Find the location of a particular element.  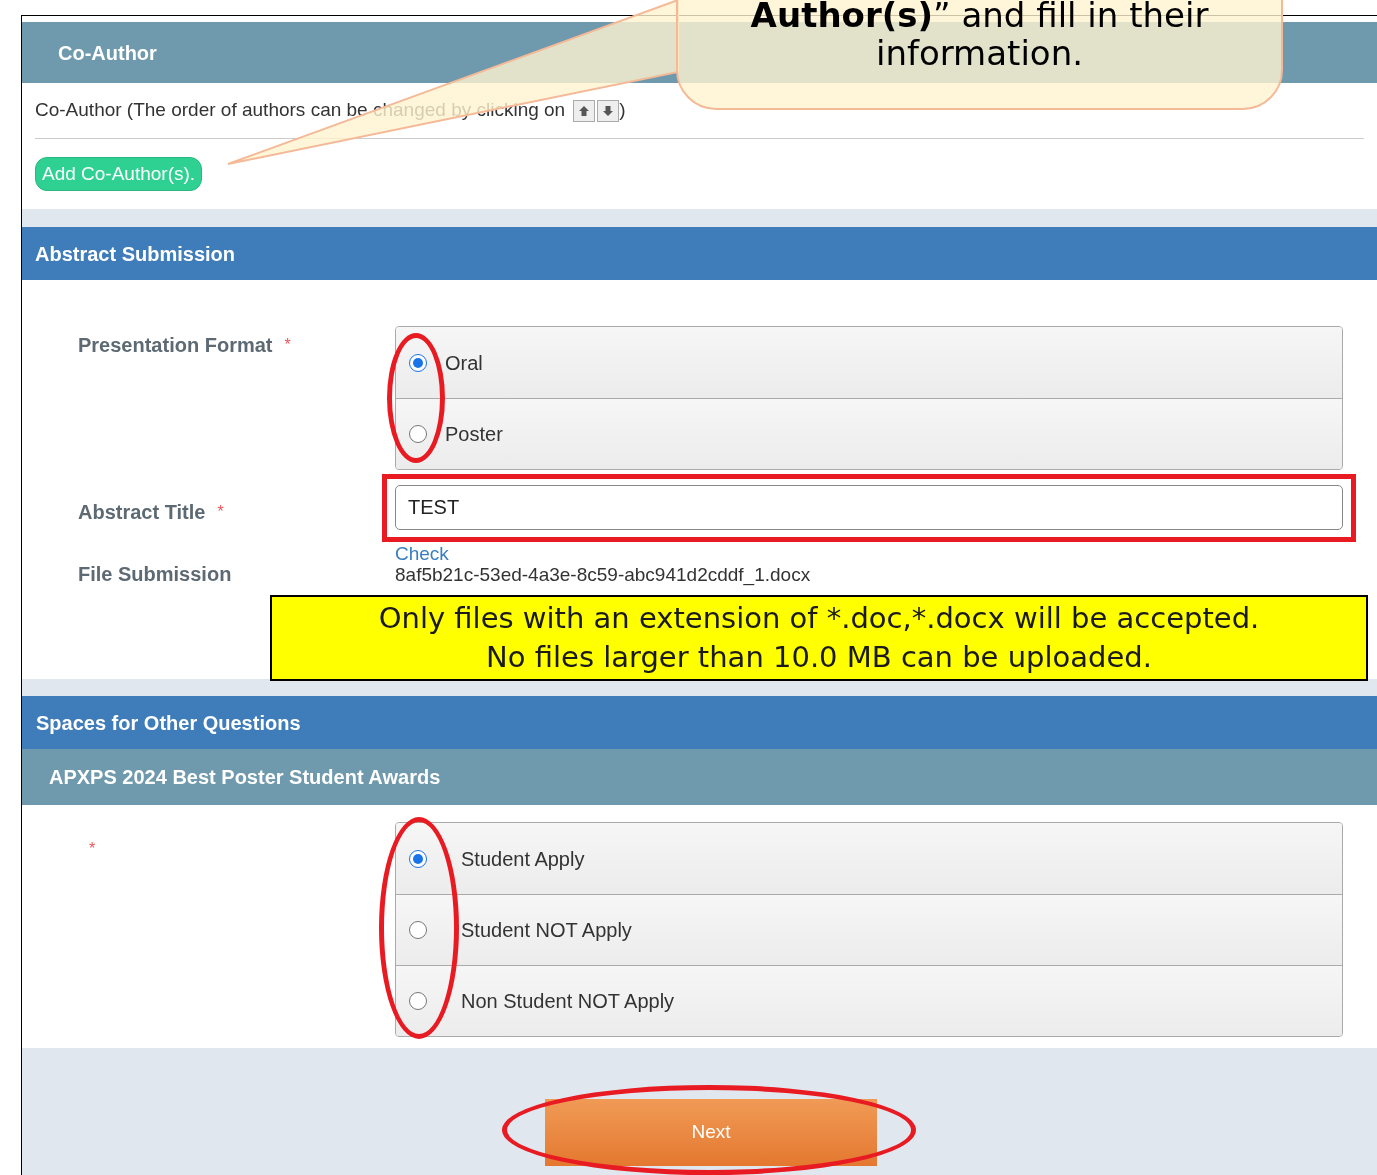

section-title: Spaces for Other Questions is located at coordinates (168, 723).